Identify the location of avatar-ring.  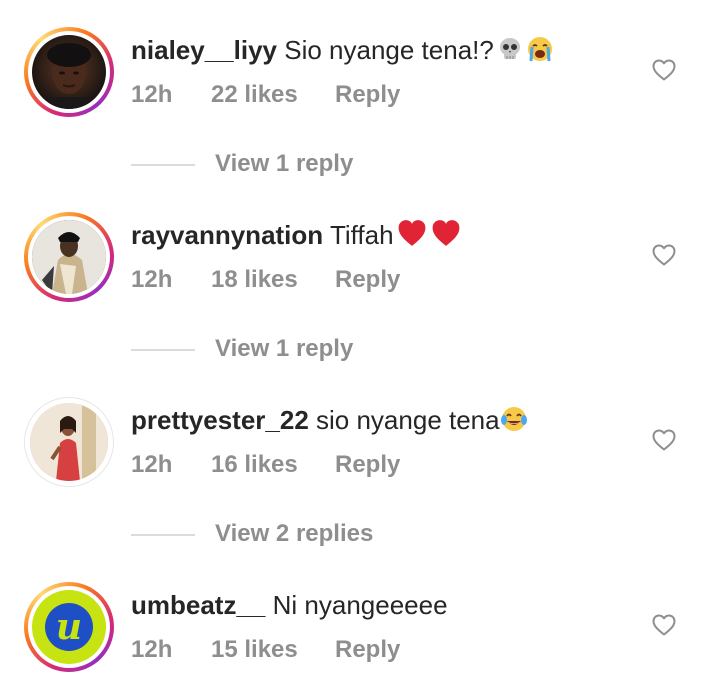
(69, 442).